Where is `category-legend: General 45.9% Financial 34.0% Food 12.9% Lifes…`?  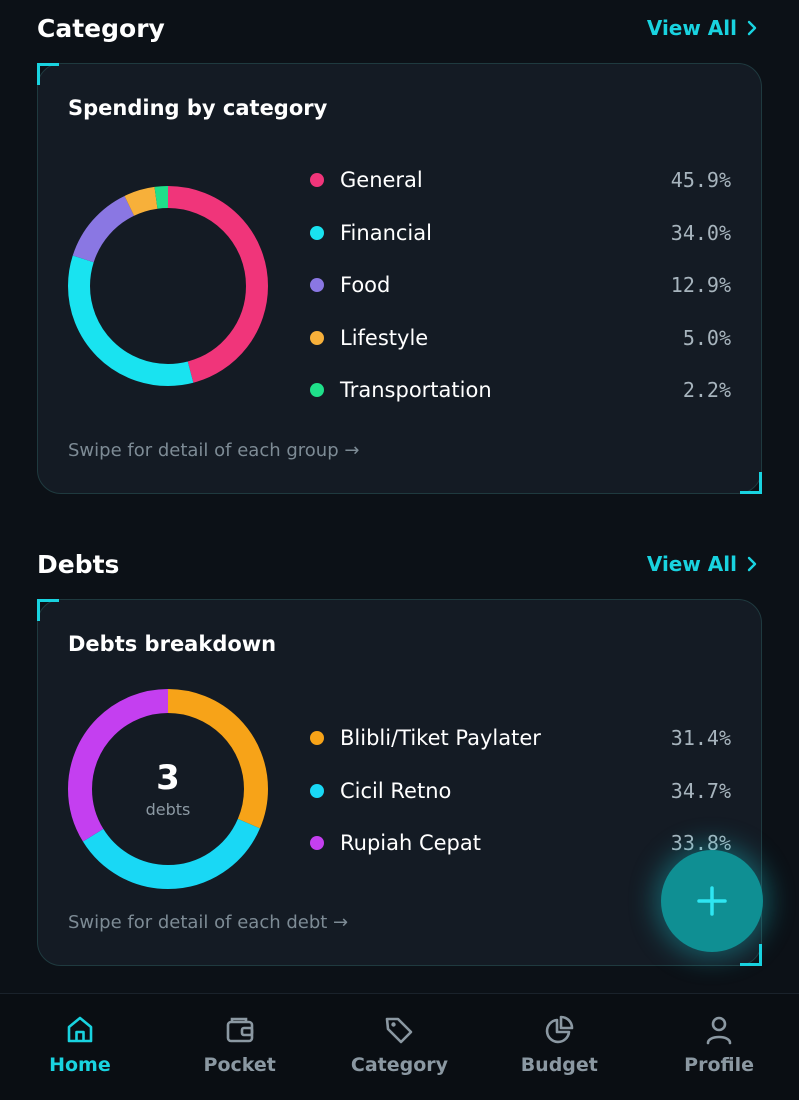
category-legend: General 45.9% Financial 34.0% Food 12.9% Lifes… is located at coordinates (520, 285).